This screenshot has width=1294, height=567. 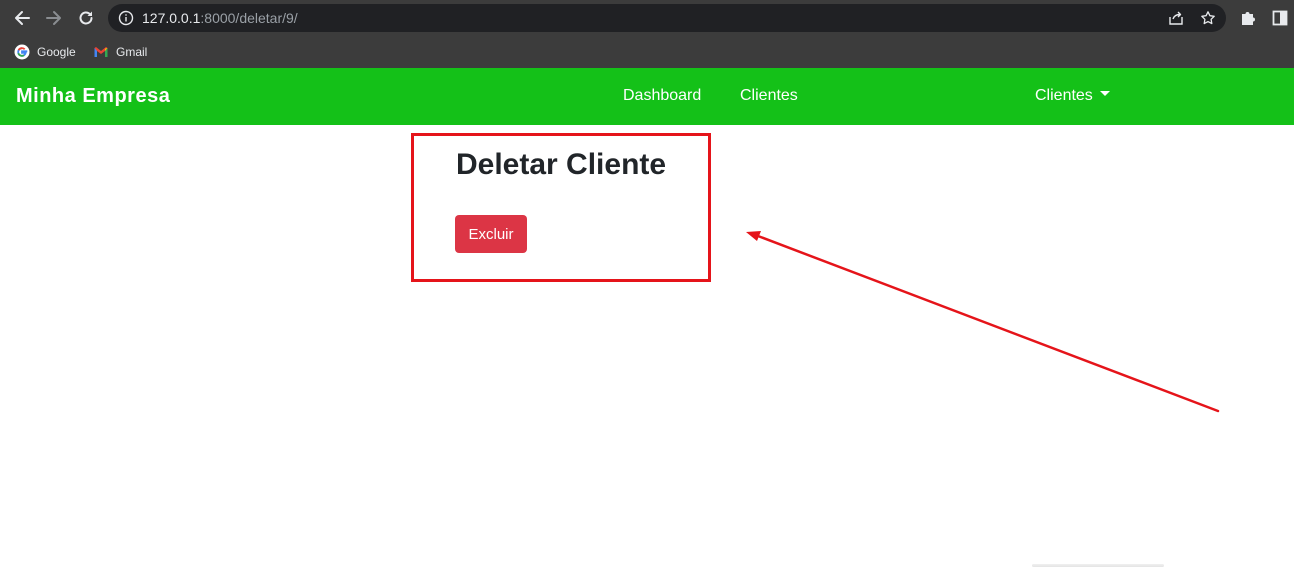 What do you see at coordinates (983, 322) in the screenshot?
I see `annotation-arrow` at bounding box center [983, 322].